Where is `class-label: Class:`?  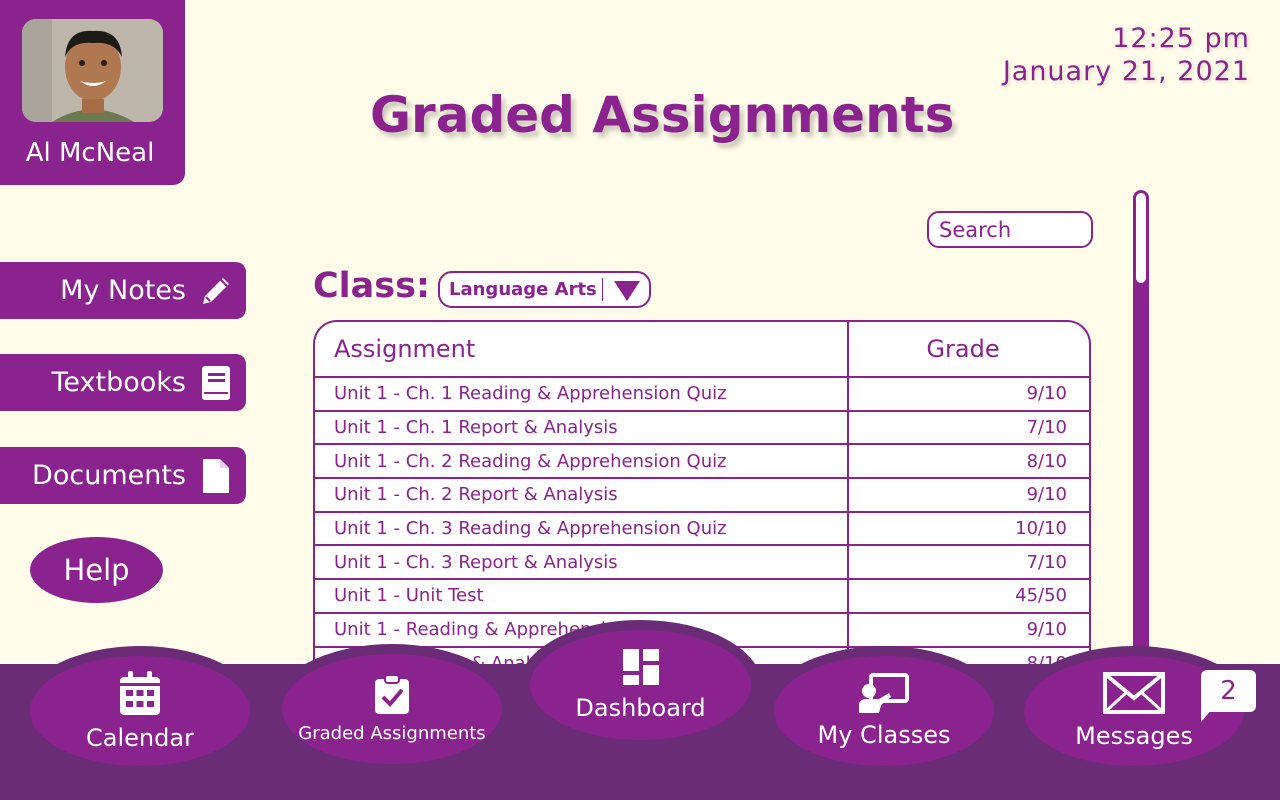
class-label: Class: is located at coordinates (371, 286).